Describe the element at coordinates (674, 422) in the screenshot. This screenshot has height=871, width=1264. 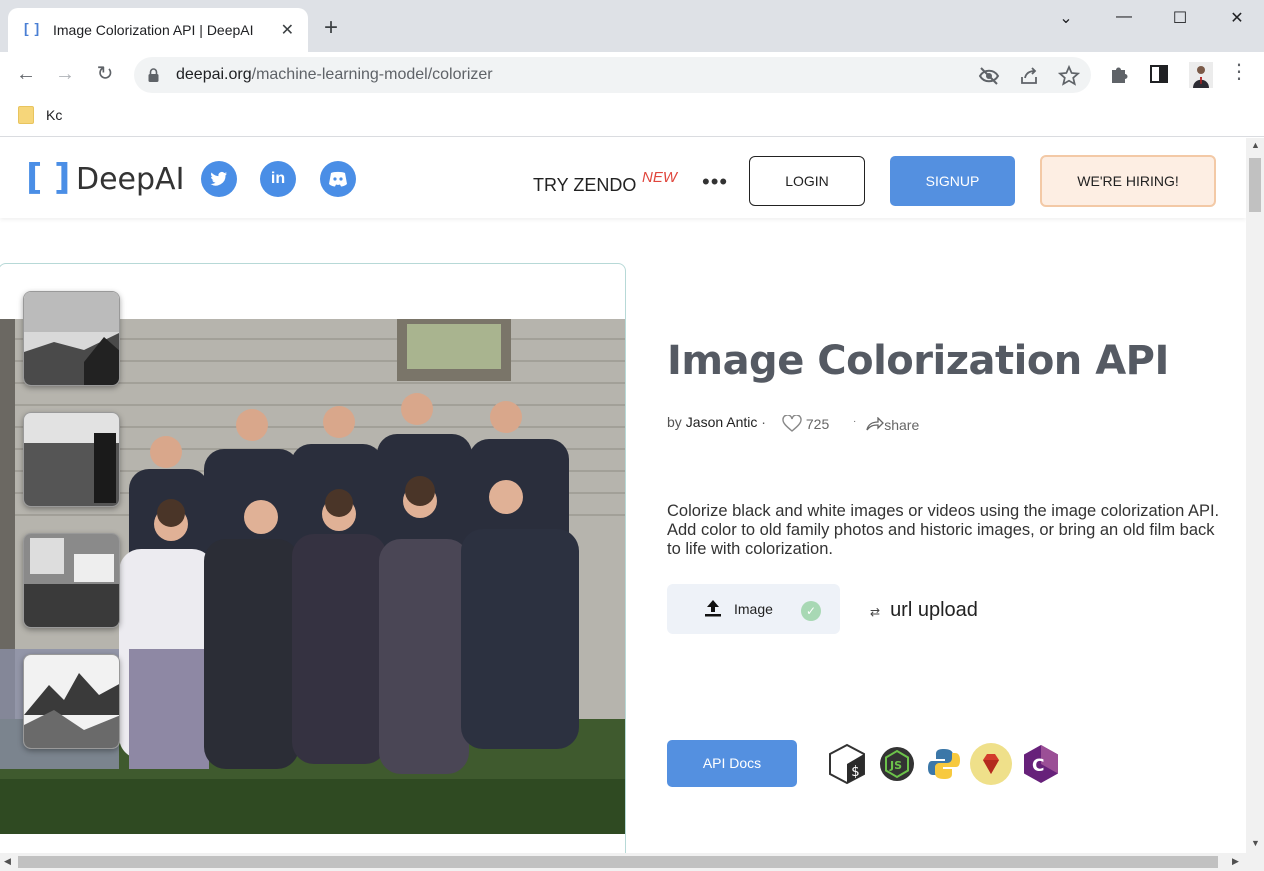
I see `by-label: by` at that location.